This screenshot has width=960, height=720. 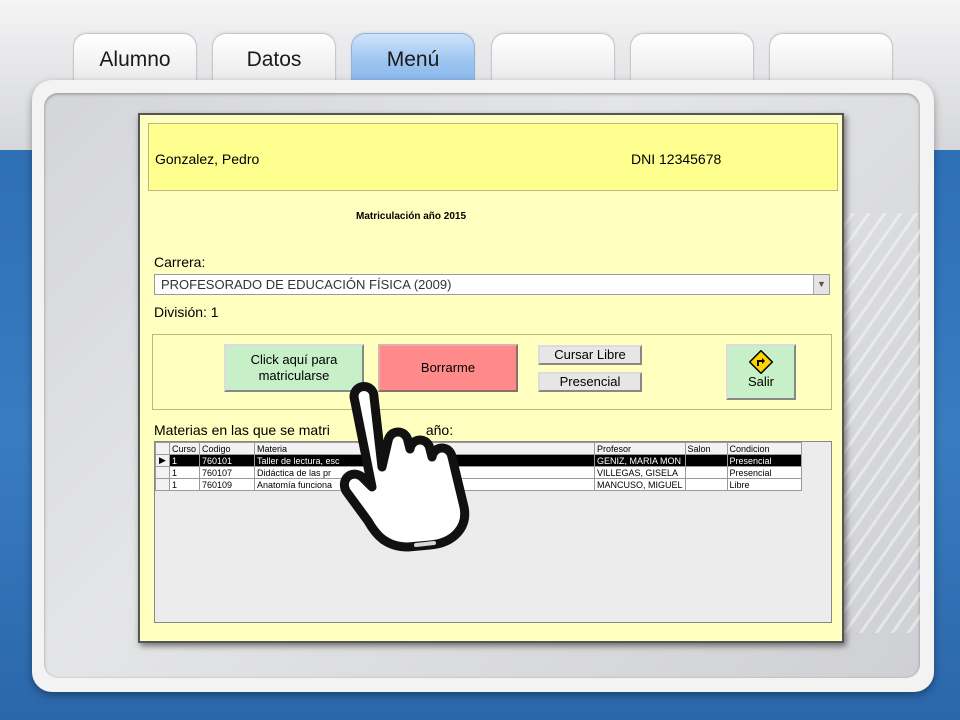 What do you see at coordinates (227, 460) in the screenshot?
I see `cell-codigo: 760101` at bounding box center [227, 460].